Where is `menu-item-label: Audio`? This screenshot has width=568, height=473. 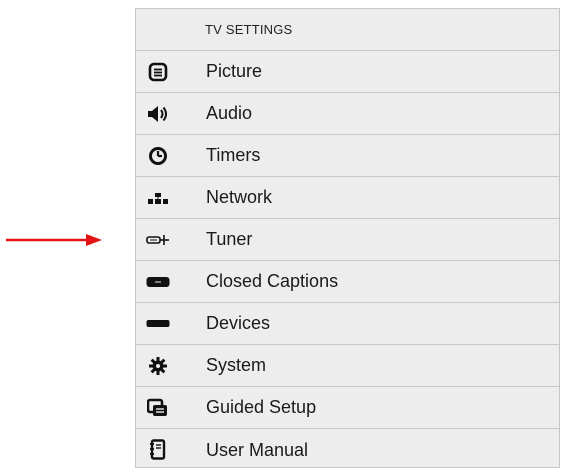
menu-item-label: Audio is located at coordinates (229, 113).